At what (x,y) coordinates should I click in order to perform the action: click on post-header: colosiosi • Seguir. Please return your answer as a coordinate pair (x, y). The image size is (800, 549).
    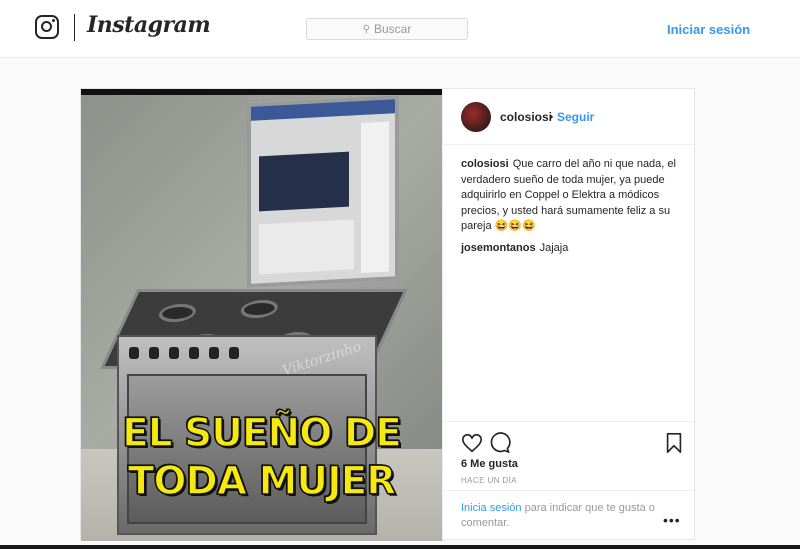
    Looking at the image, I should click on (570, 117).